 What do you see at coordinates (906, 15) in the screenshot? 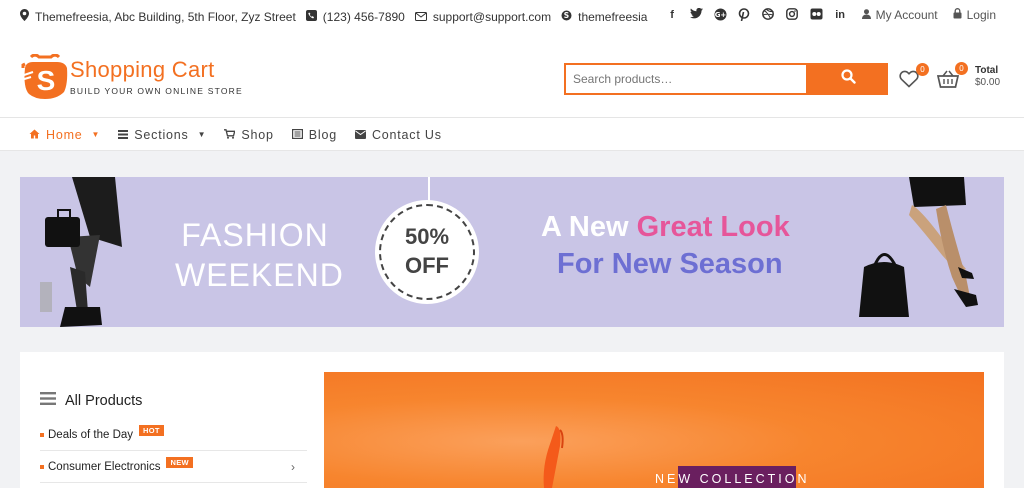
I see `my-account-label: My Account` at bounding box center [906, 15].